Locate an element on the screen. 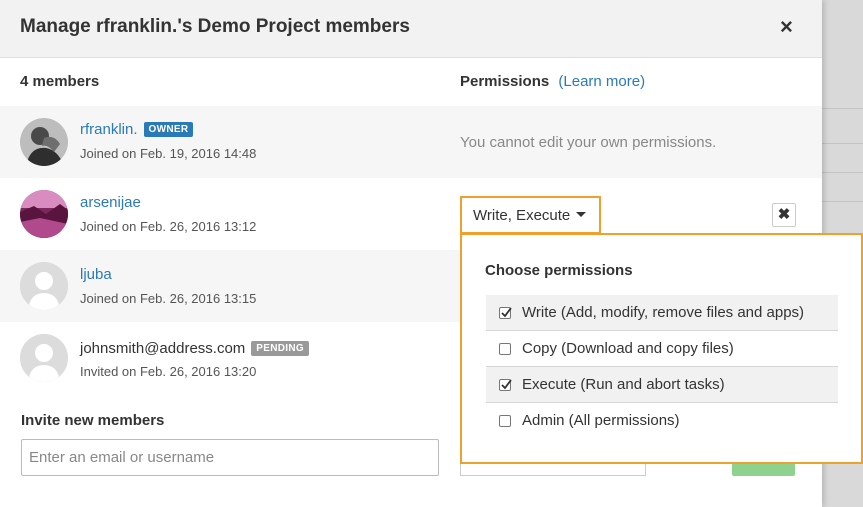 This screenshot has width=863, height=507. permission-option-execute: Execute (Run and abort tasks) is located at coordinates (662, 385).